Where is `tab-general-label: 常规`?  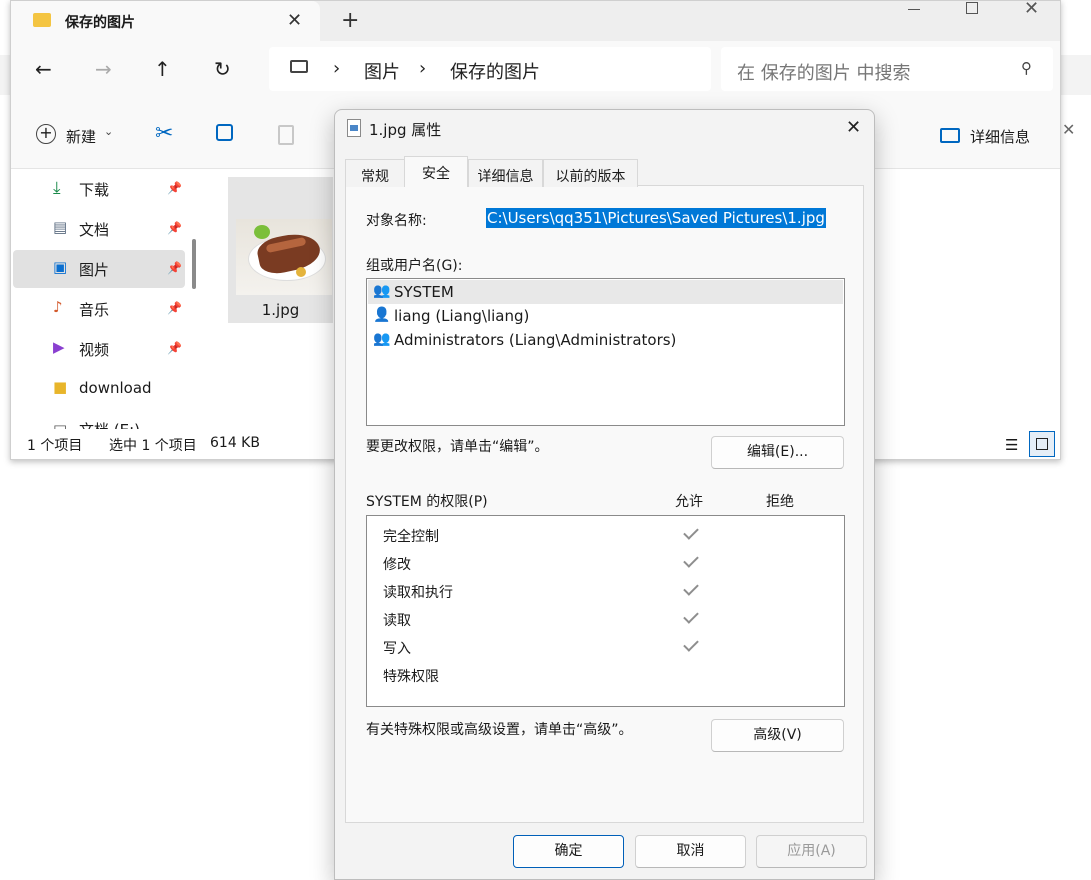
tab-general-label: 常规 is located at coordinates (375, 177).